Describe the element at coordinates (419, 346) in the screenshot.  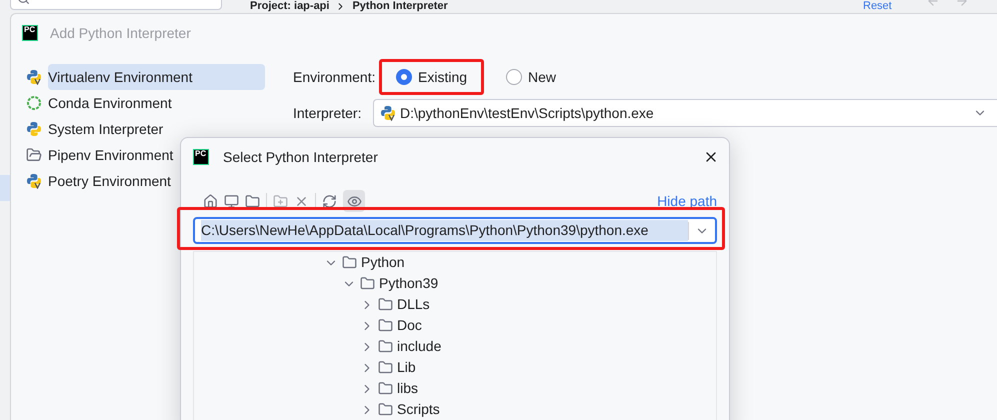
I see `tree-item: include` at that location.